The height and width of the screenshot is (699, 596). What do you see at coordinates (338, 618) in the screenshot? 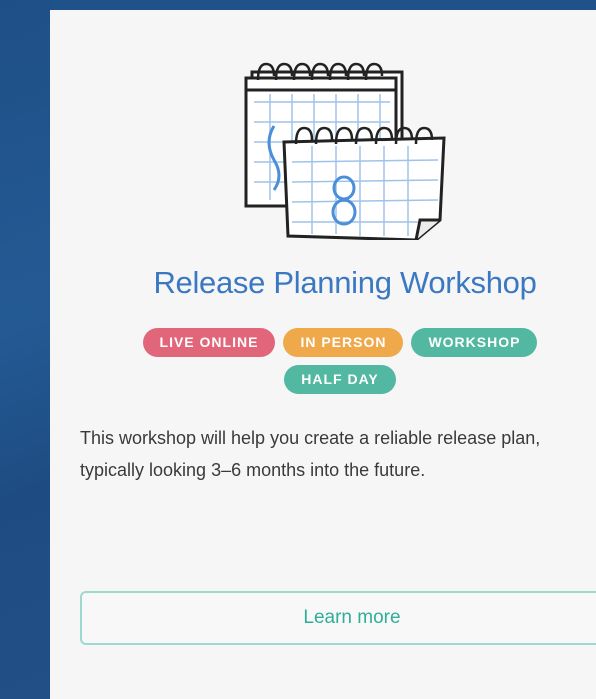
I see `learn-more-button: Learn more` at bounding box center [338, 618].